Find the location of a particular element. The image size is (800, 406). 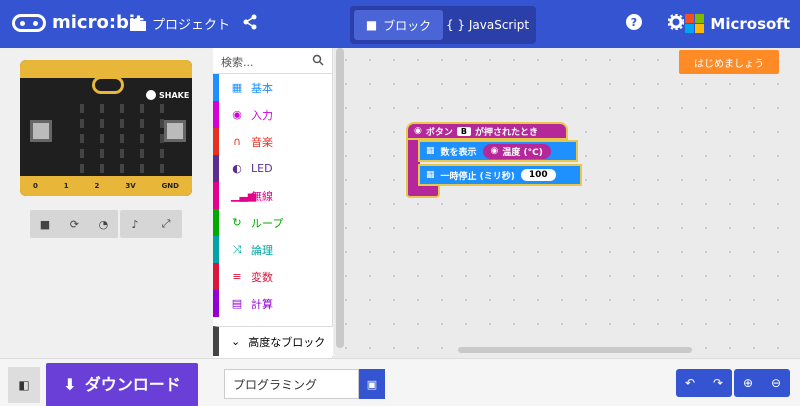

button-a is located at coordinates (41, 131).